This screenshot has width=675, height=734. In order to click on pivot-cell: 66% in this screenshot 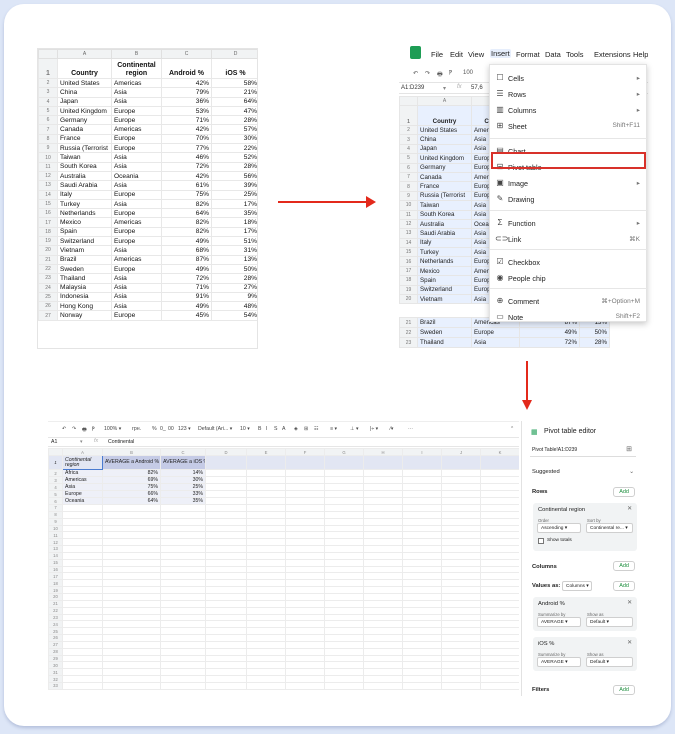, I will do `click(131, 494)`.